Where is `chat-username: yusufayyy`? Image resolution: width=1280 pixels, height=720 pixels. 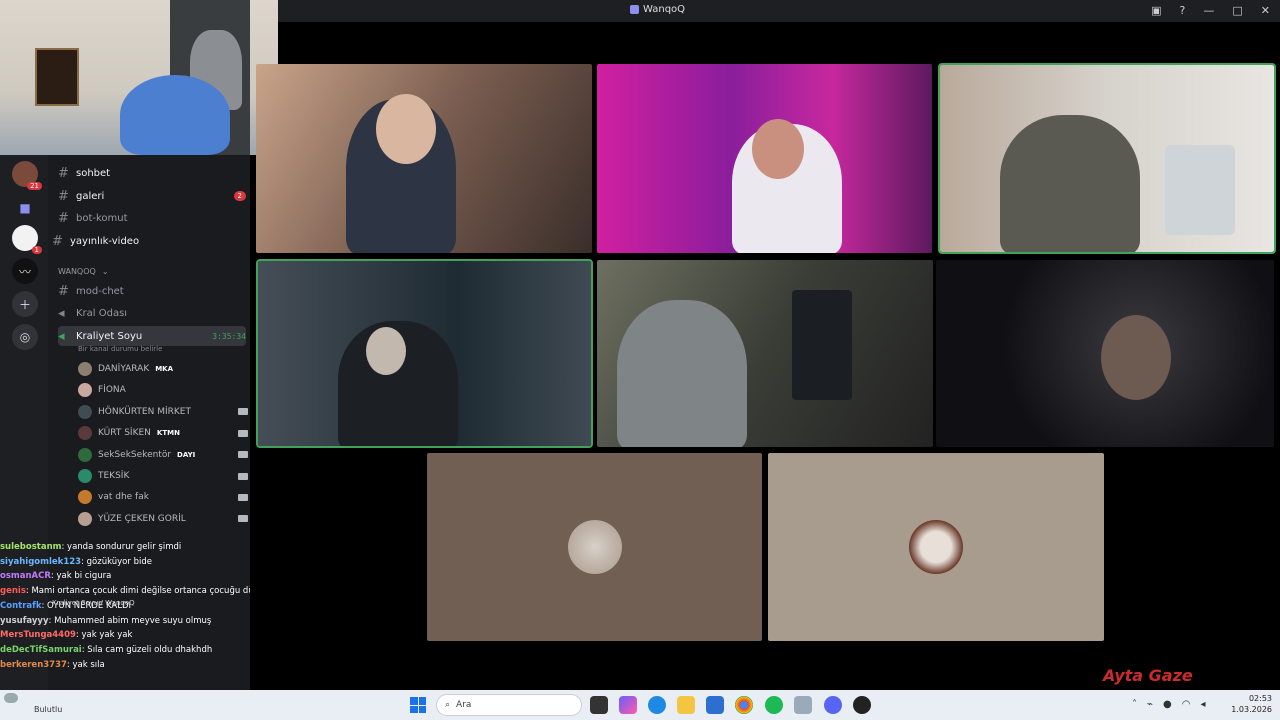 chat-username: yusufayyy is located at coordinates (24, 620).